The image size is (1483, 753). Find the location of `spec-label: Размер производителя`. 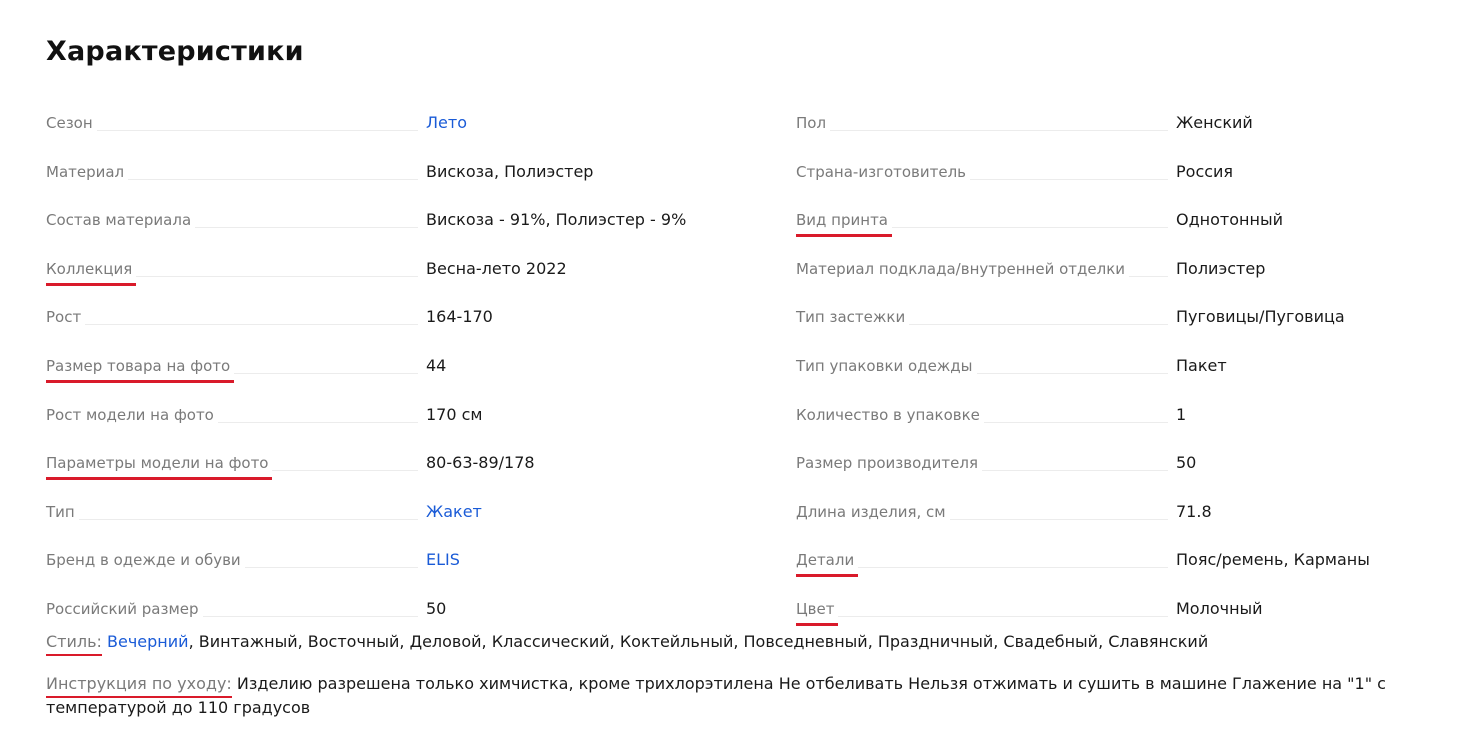

spec-label: Размер производителя is located at coordinates (889, 463).